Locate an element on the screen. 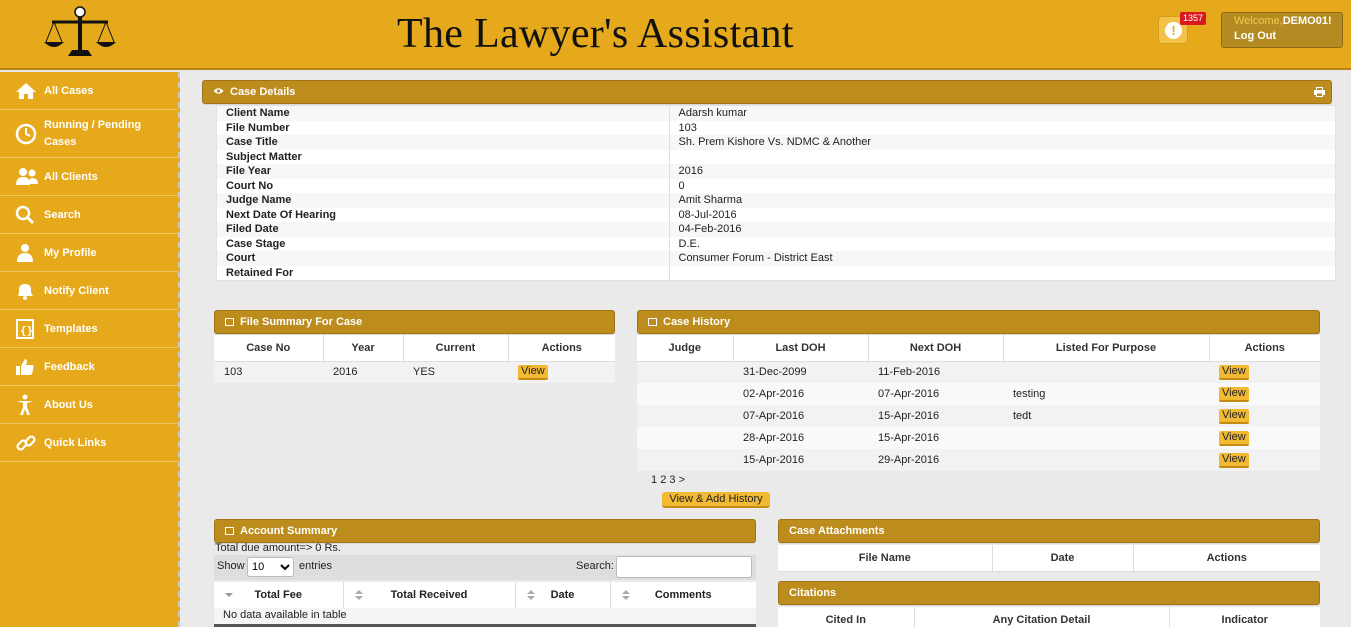  current-cell: YES is located at coordinates (455, 372).